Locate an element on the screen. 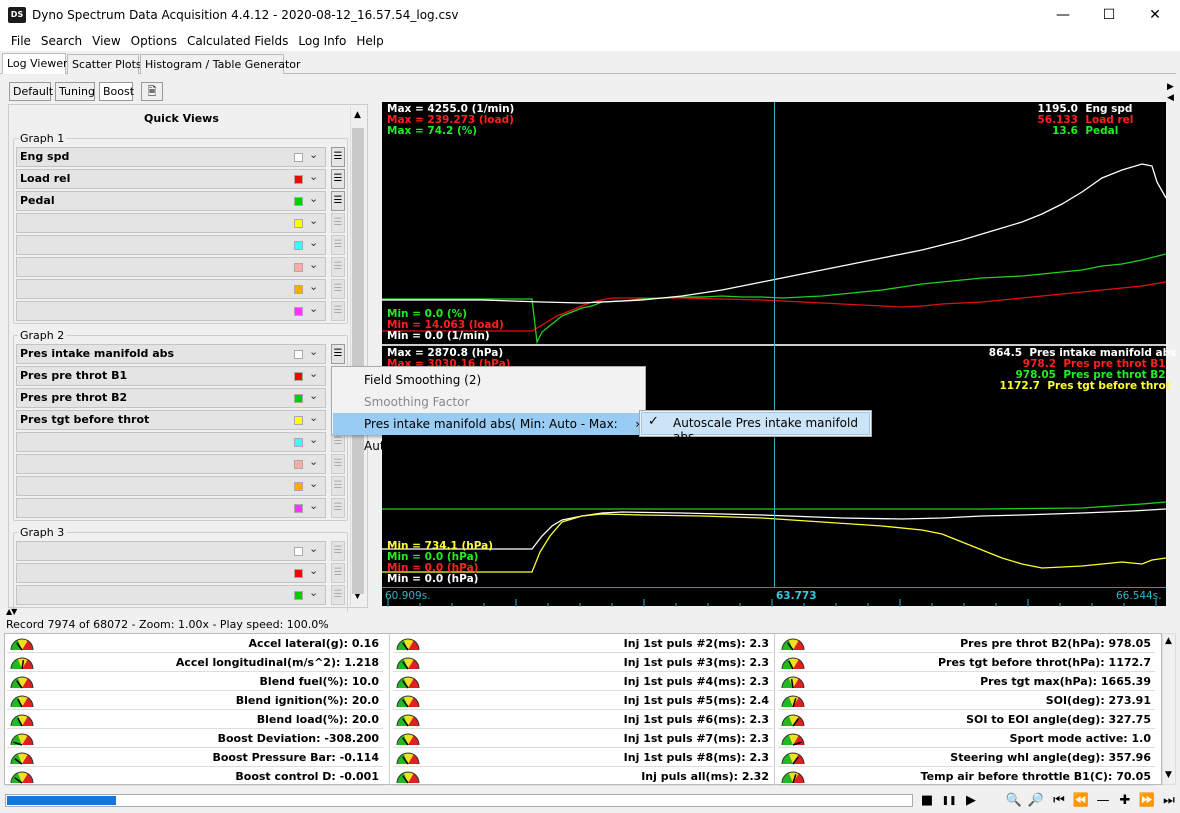 The height and width of the screenshot is (813, 1180). gauge-row: SOI to EOI angle(deg): 327.75 is located at coordinates (966, 719).